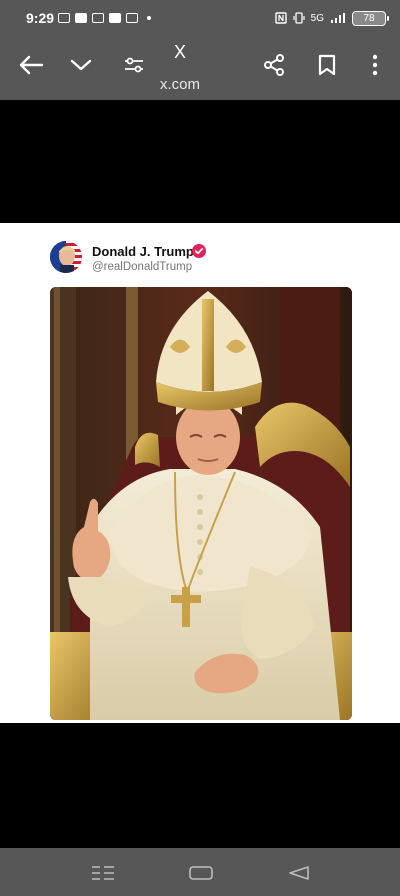 This screenshot has height=896, width=400. I want to click on battery-level: 78, so click(369, 18).